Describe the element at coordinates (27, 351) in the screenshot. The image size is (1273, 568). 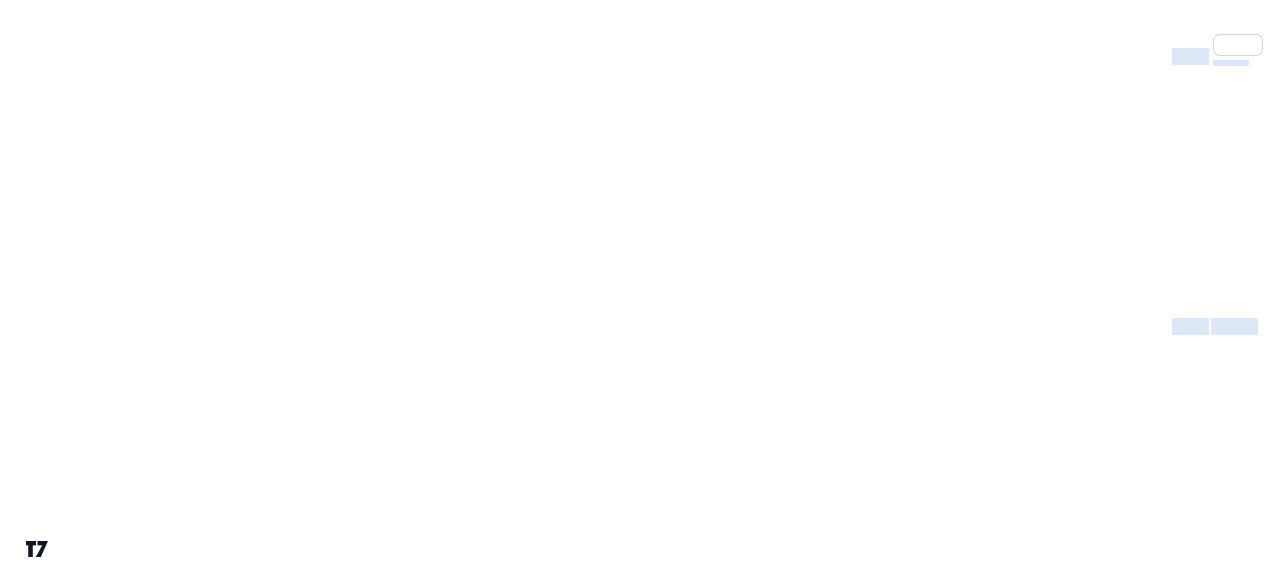
I see `rsi-legend` at that location.